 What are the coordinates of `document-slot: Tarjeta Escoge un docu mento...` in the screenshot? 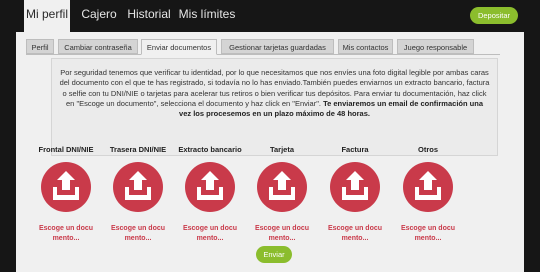 It's located at (282, 193).